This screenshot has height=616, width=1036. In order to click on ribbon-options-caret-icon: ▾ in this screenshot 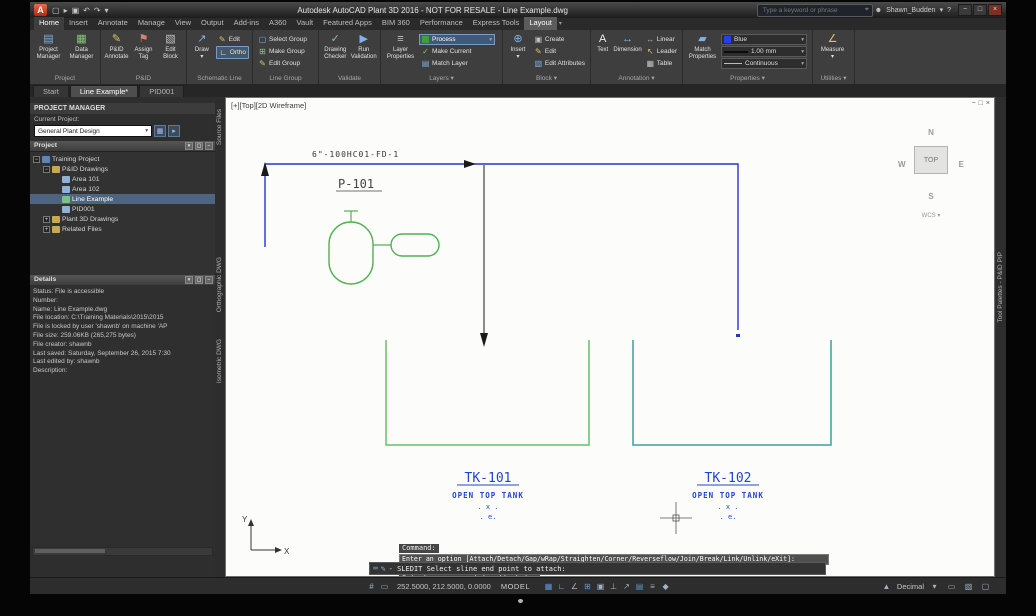, I will do `click(560, 24)`.